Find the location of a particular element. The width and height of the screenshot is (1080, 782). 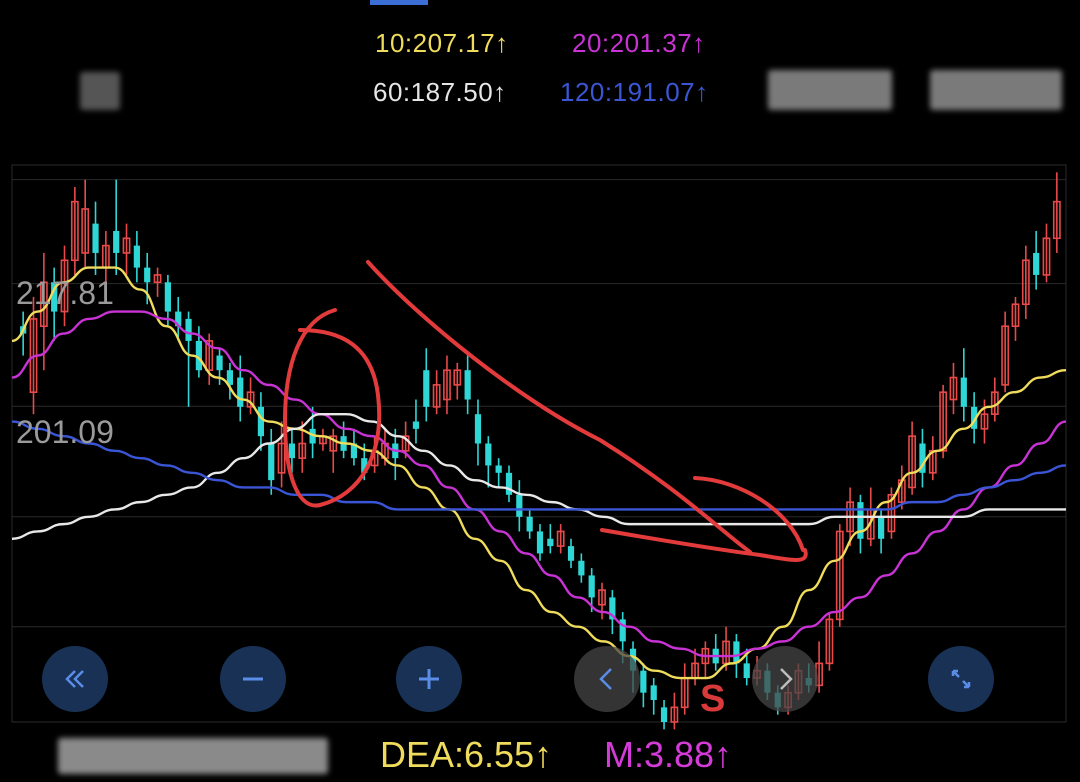

rewind-button is located at coordinates (75, 679).